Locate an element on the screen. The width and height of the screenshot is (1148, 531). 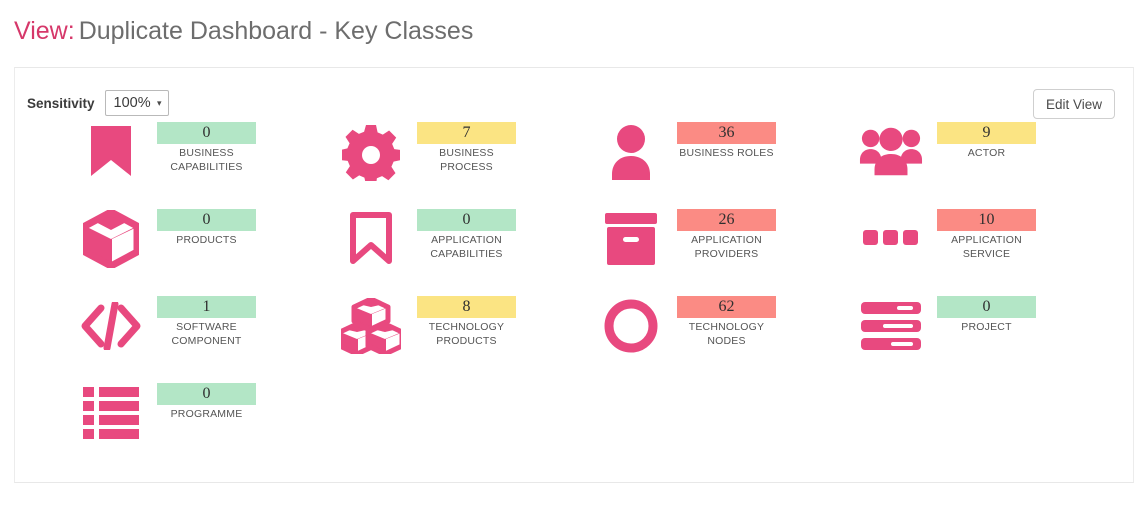
metric-label: Project is located at coordinates (986, 327).